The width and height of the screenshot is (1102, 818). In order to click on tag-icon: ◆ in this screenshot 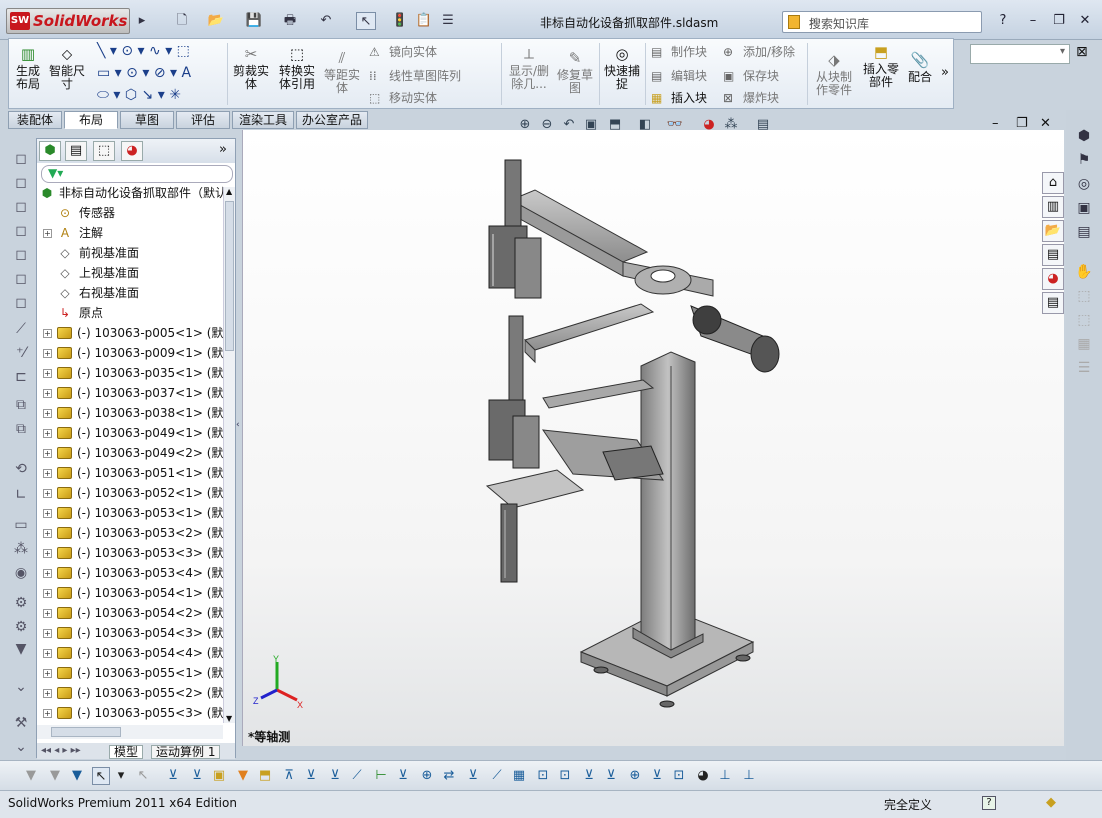, I will do `click(1051, 802)`.